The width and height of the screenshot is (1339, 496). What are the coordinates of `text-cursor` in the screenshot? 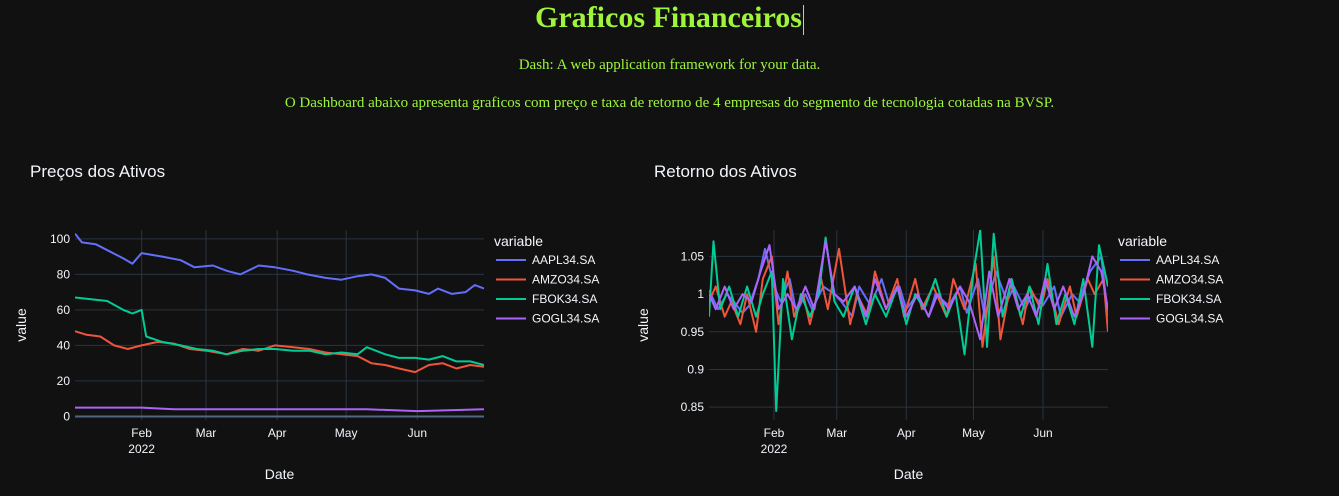 It's located at (803, 20).